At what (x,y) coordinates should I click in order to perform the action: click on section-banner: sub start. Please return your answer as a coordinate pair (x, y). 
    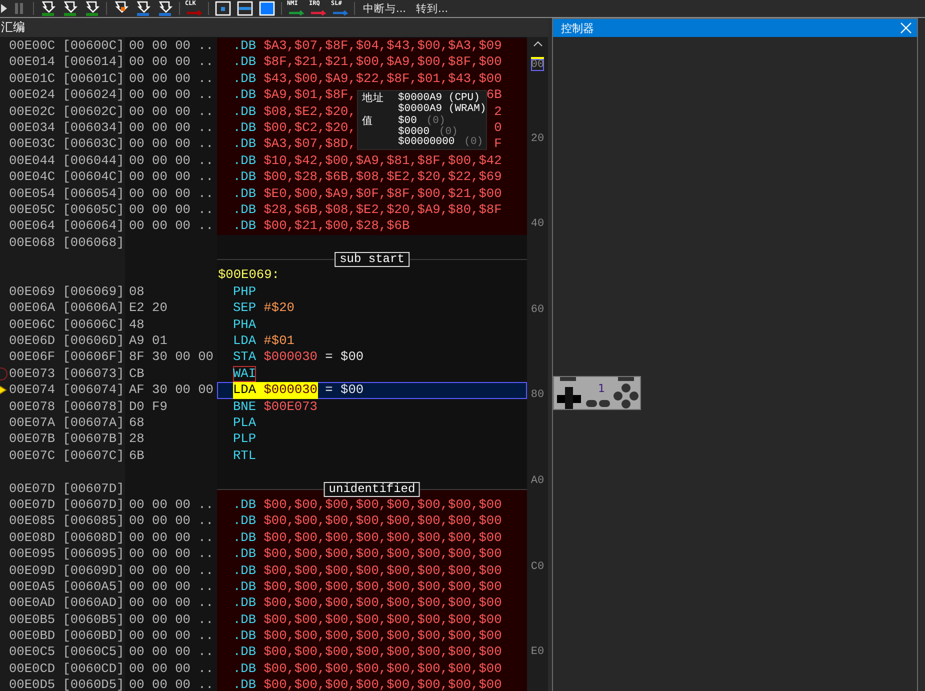
    Looking at the image, I should click on (372, 260).